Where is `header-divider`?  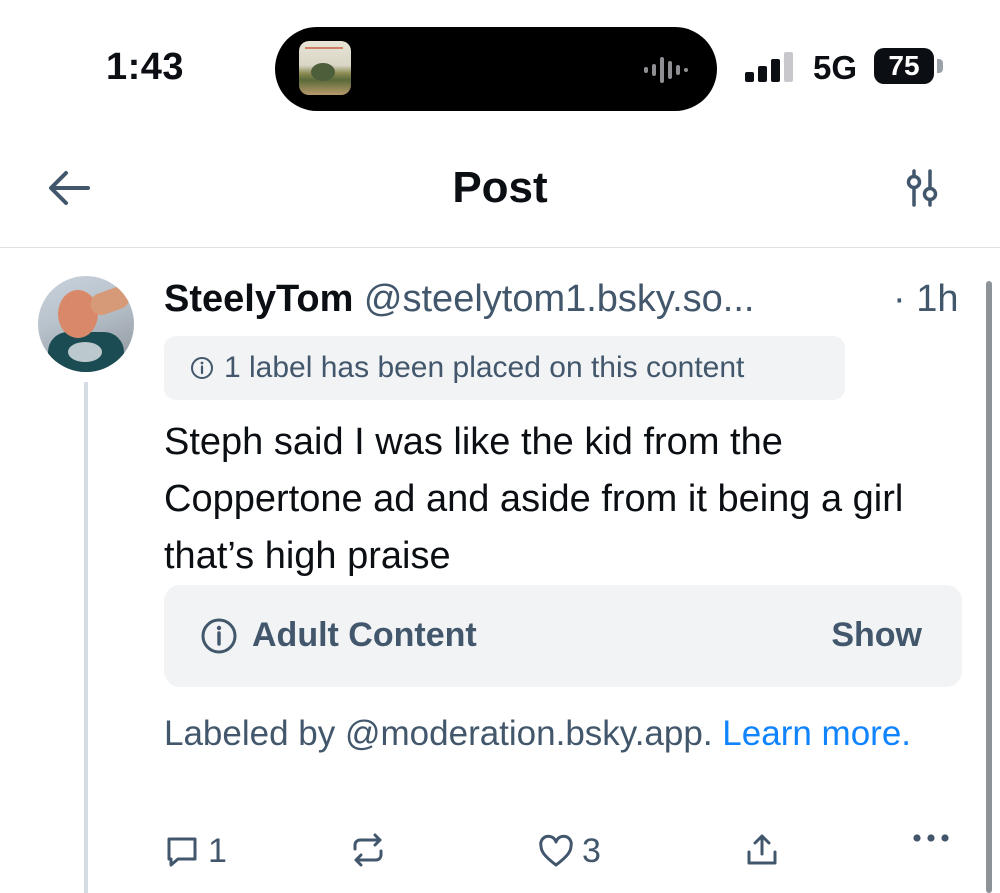 header-divider is located at coordinates (500, 247).